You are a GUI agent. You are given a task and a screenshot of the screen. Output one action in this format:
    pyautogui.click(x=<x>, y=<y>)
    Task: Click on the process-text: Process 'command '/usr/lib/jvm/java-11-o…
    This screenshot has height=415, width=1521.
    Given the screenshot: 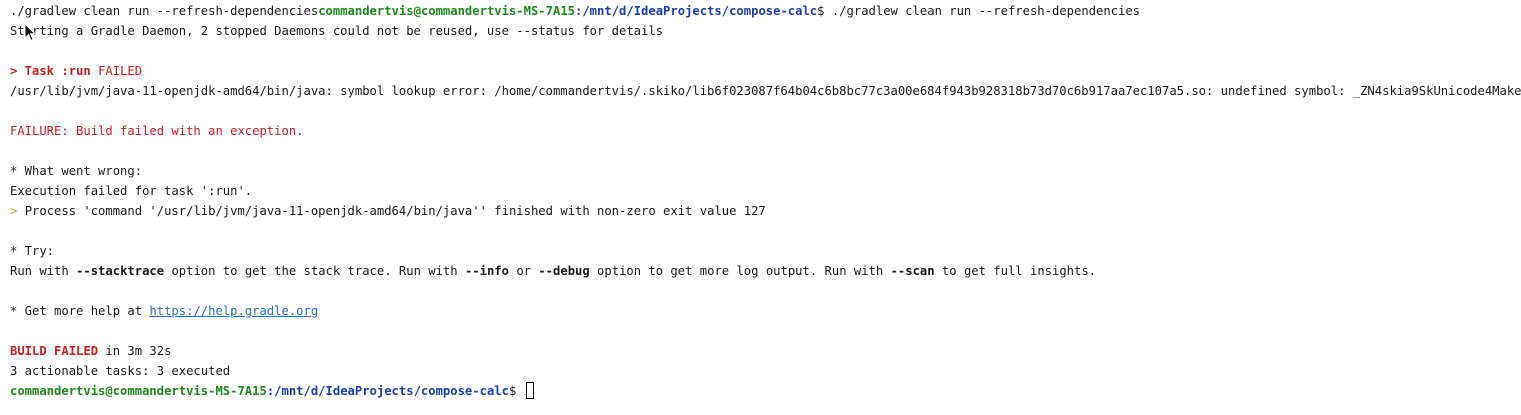 What is the action you would take?
    pyautogui.click(x=395, y=211)
    